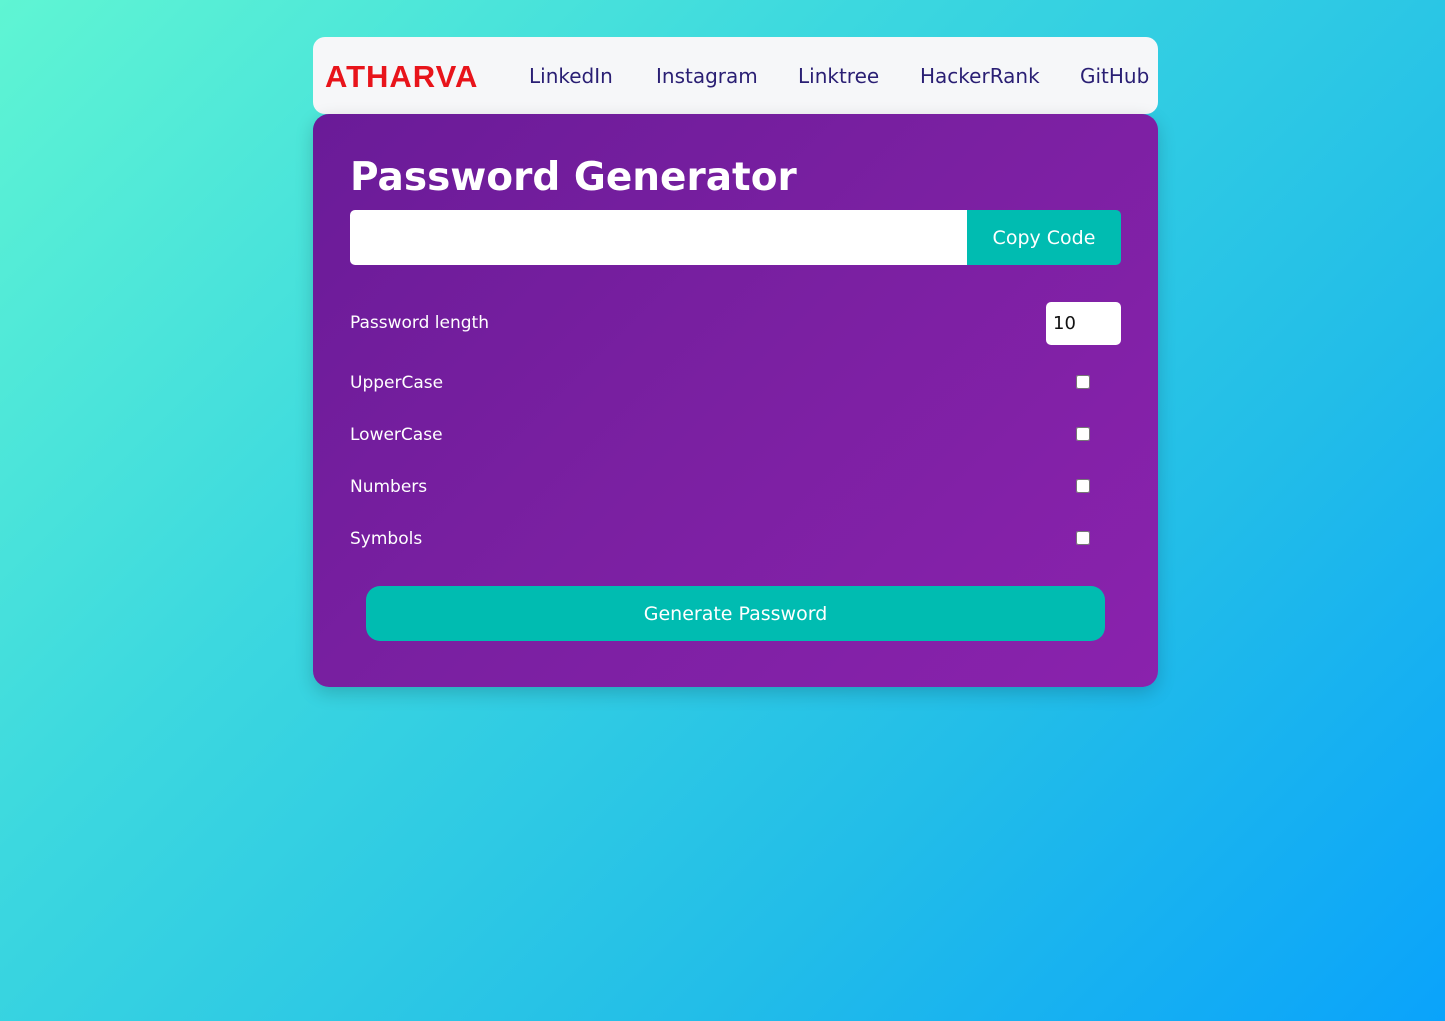 This screenshot has height=1021, width=1445. I want to click on copy-code-button: Copy Code, so click(1044, 237).